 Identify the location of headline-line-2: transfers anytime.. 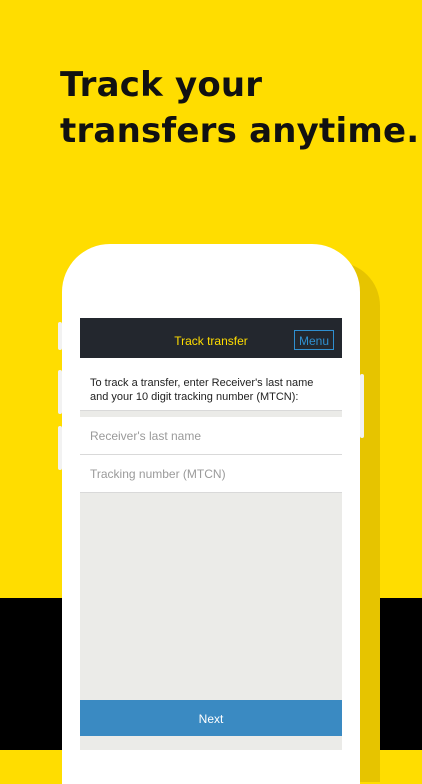
(240, 131).